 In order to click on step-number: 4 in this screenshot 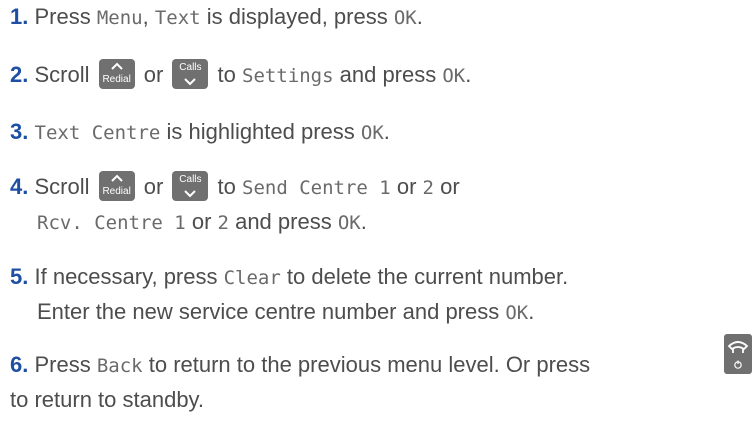, I will do `click(16, 186)`.